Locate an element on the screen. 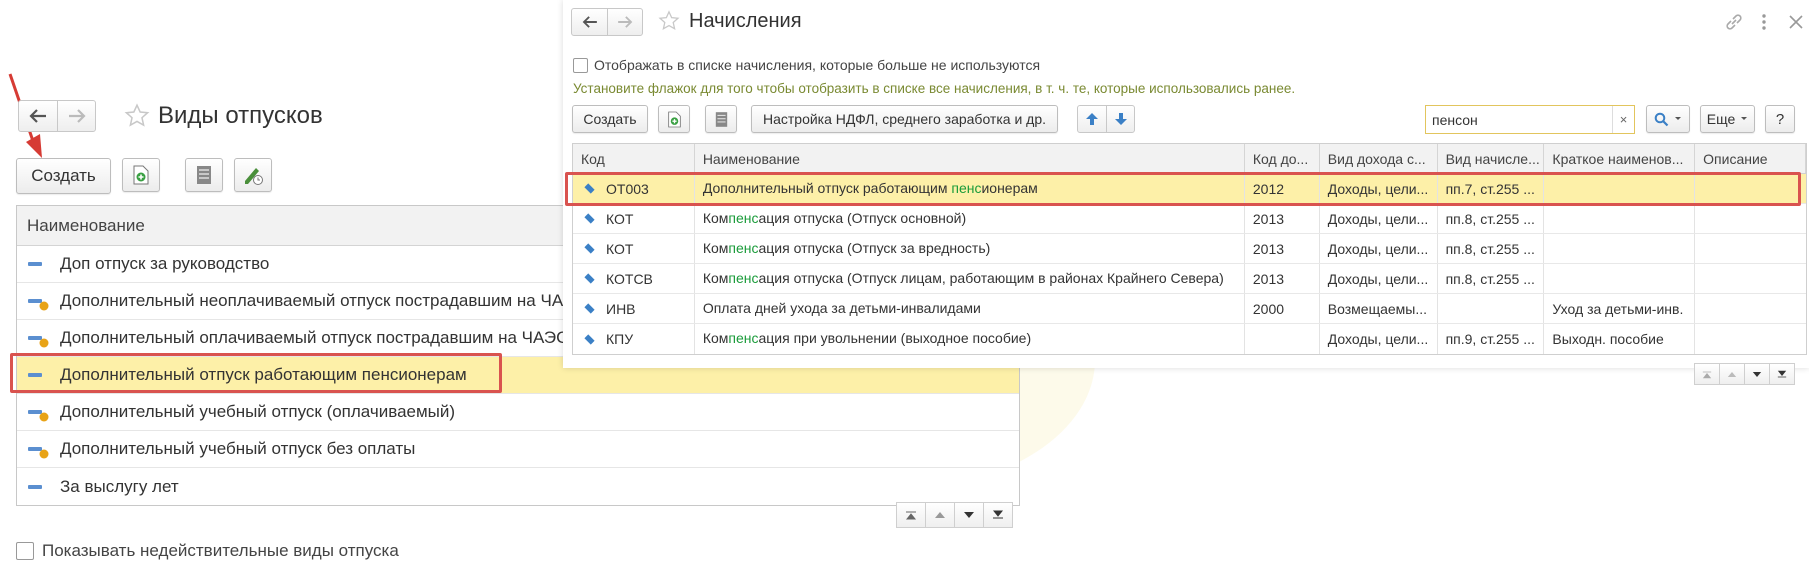  nav-buttons is located at coordinates (57, 116).